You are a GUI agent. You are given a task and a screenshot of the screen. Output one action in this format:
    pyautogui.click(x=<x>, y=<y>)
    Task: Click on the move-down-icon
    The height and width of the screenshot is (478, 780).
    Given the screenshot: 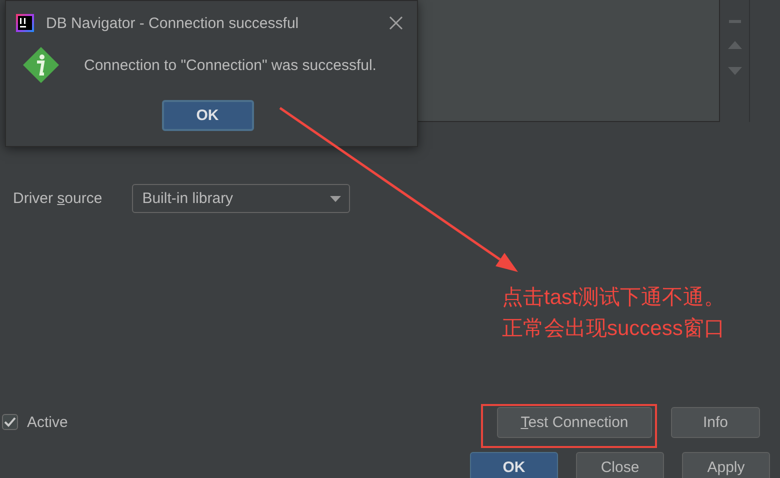 What is the action you would take?
    pyautogui.click(x=735, y=71)
    